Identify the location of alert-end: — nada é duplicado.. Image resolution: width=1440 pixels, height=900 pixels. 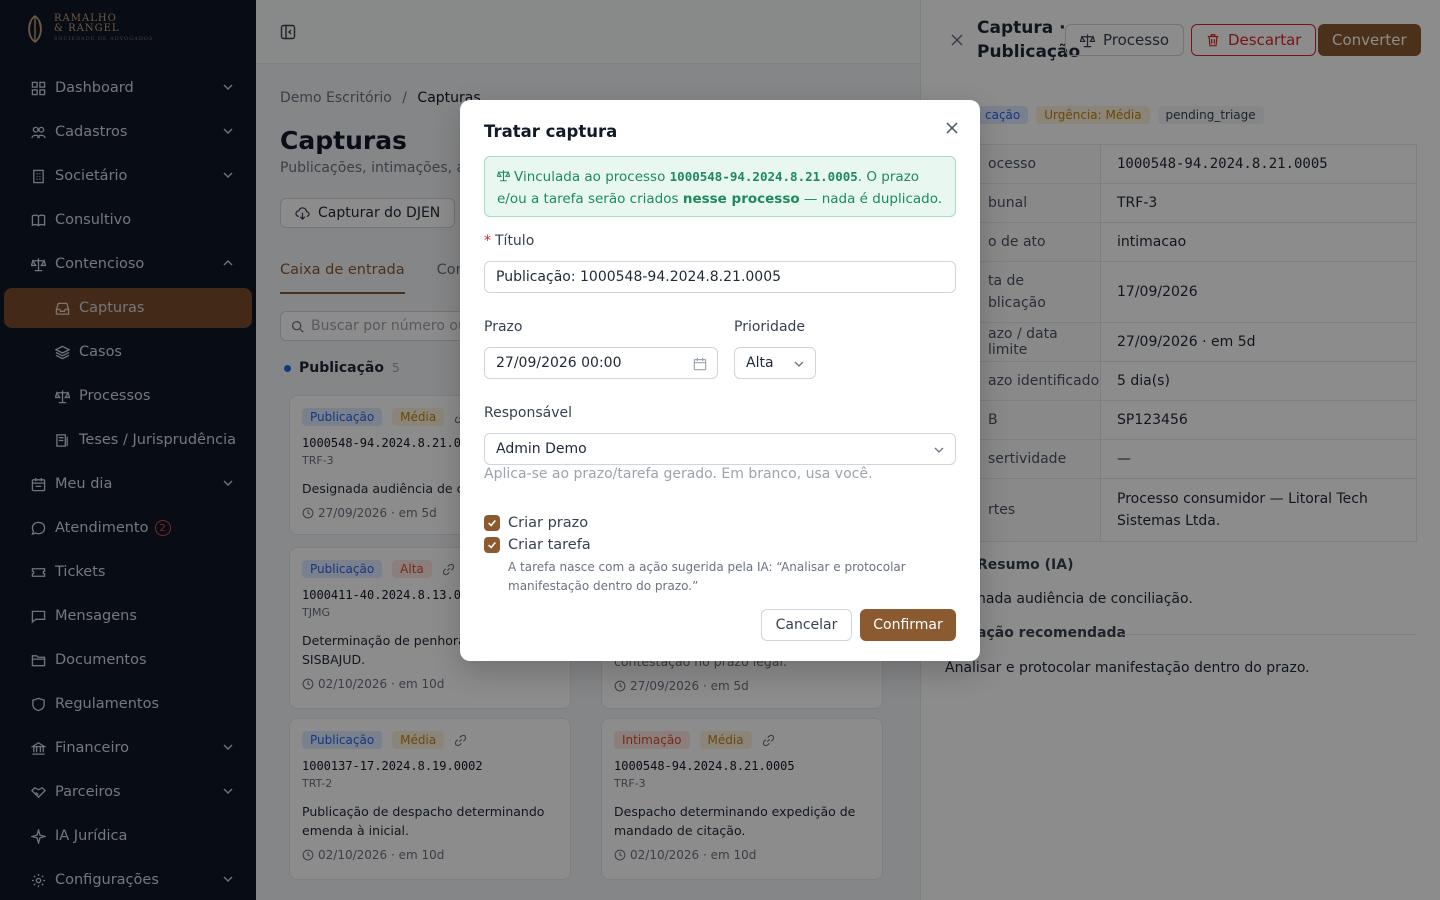
(871, 199).